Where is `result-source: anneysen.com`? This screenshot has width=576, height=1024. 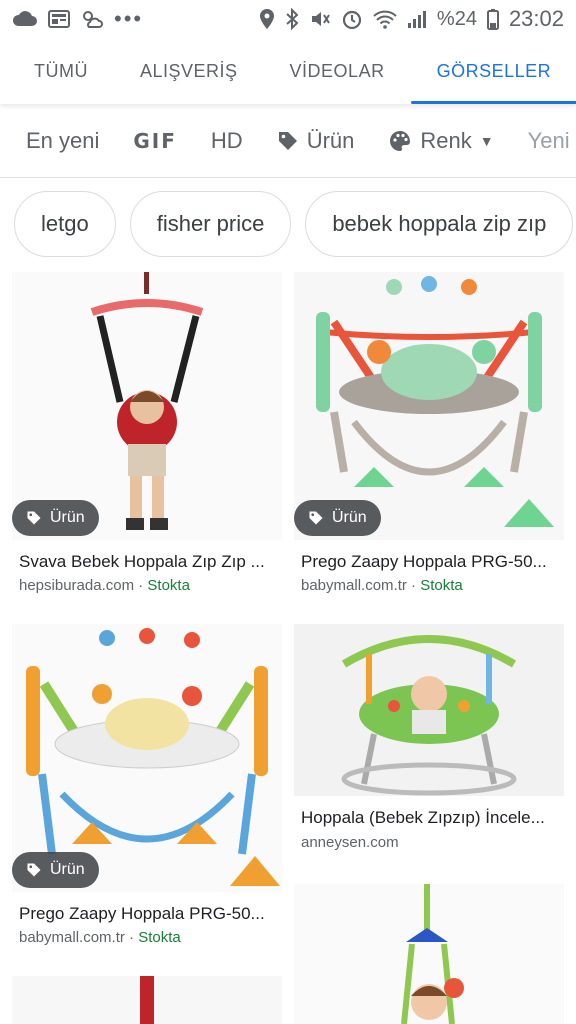
result-source: anneysen.com is located at coordinates (350, 842).